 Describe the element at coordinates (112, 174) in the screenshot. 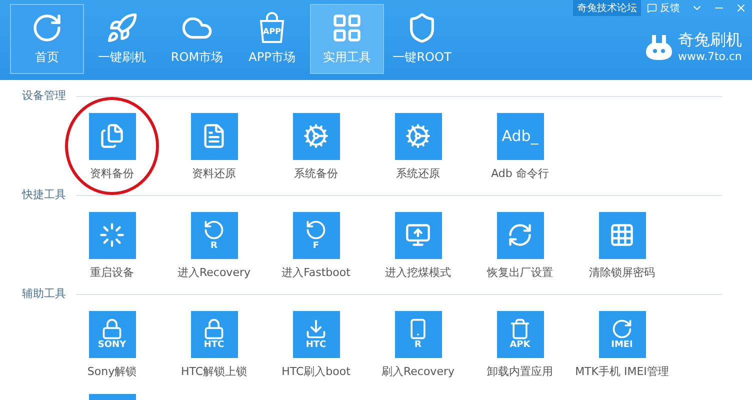

I see `tool-label: 资料备份` at that location.